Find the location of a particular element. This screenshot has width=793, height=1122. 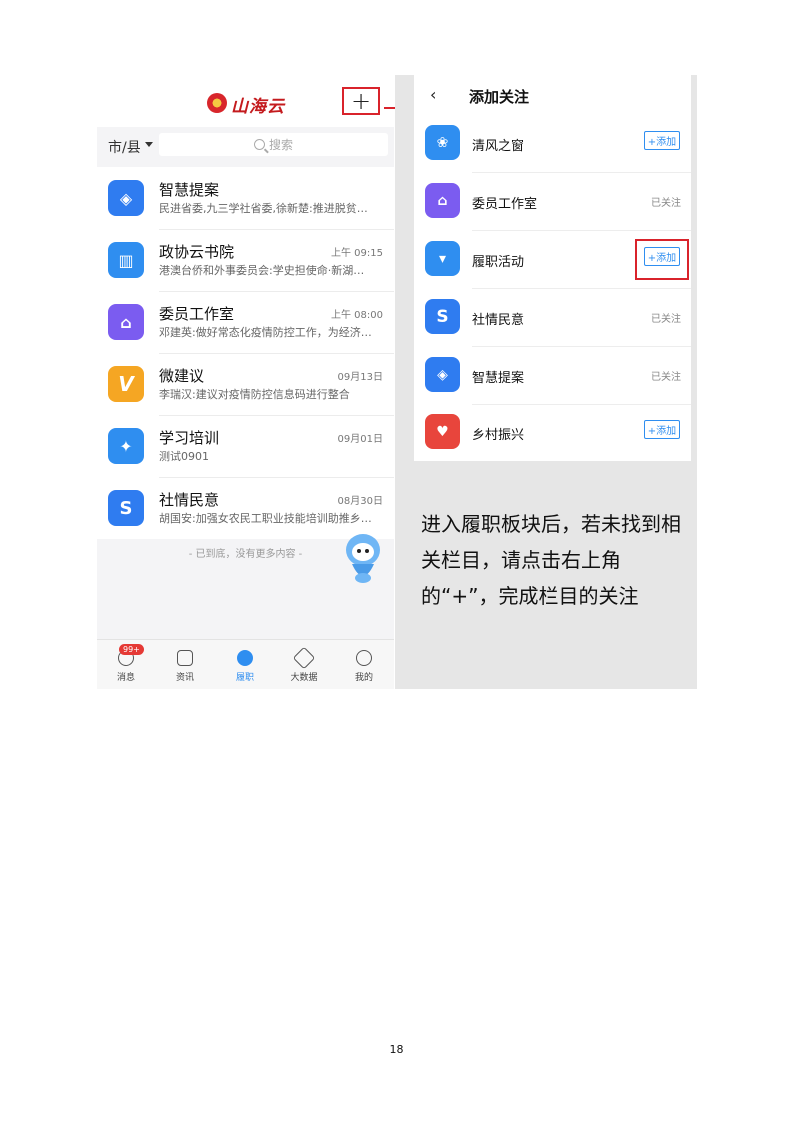

search-icon is located at coordinates (259, 144).